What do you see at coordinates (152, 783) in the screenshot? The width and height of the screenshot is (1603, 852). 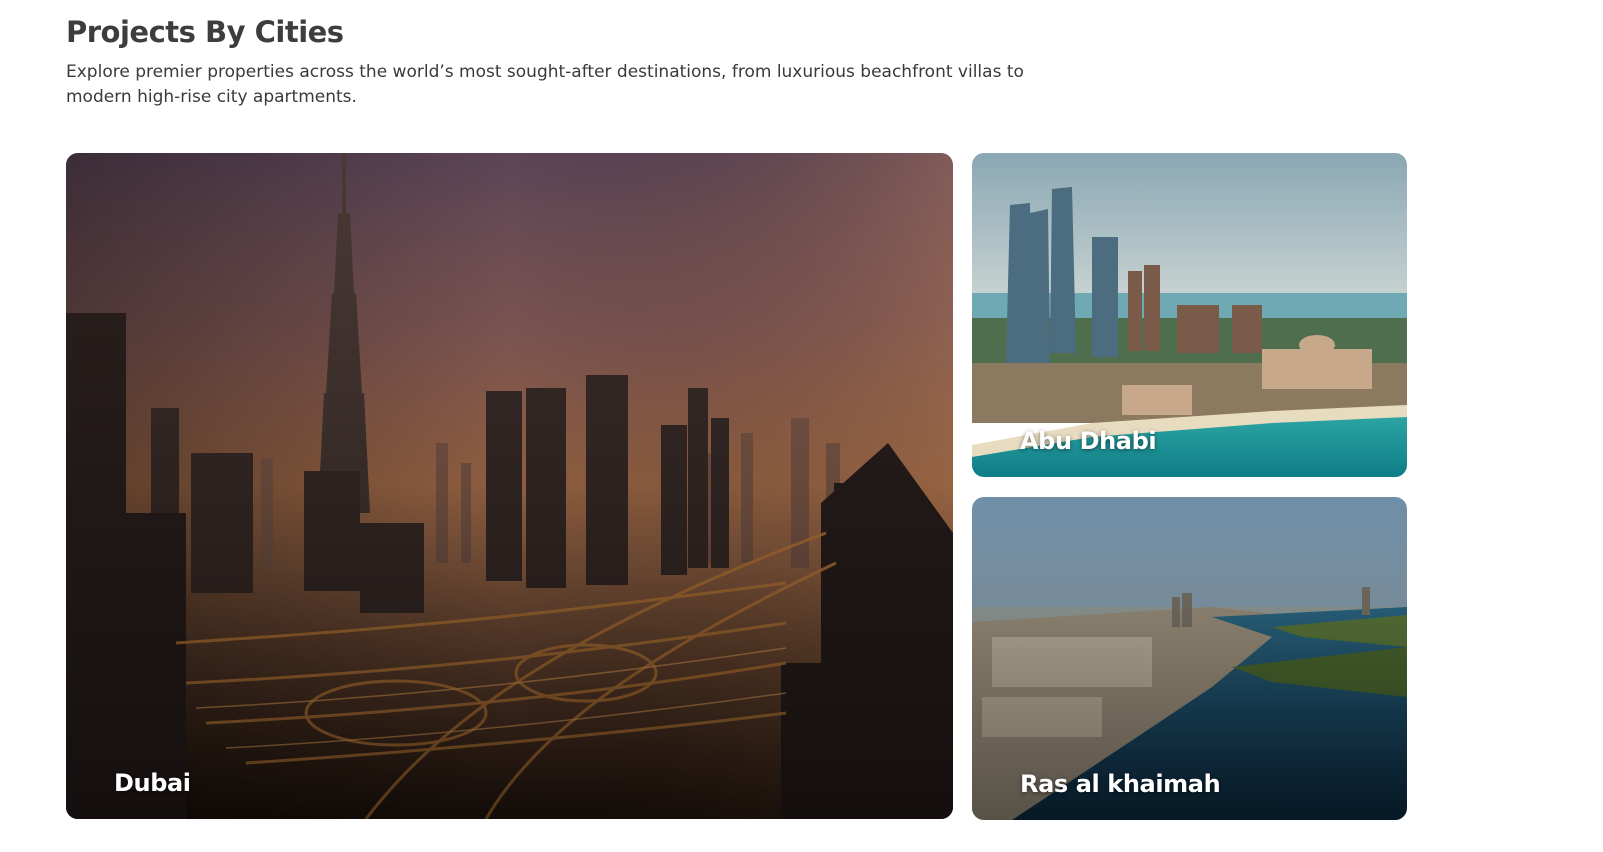 I see `city-name-dubai: Dubai` at bounding box center [152, 783].